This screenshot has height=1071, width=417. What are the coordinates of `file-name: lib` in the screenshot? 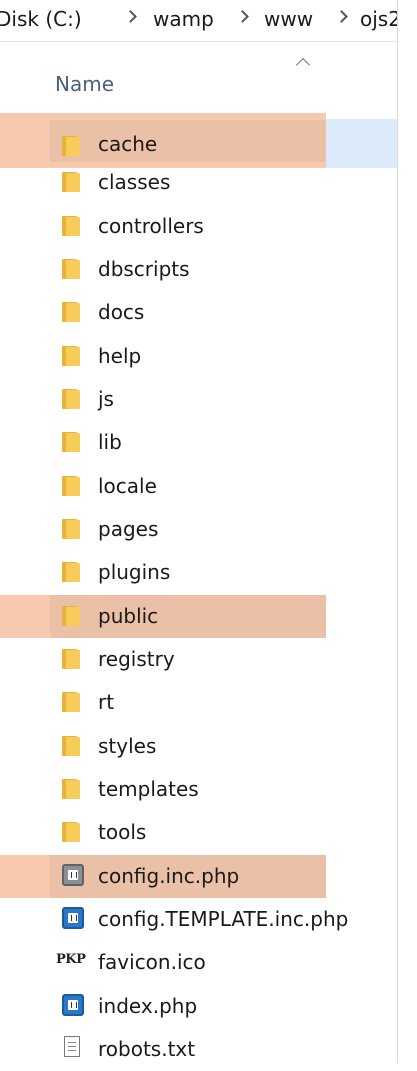 It's located at (110, 442).